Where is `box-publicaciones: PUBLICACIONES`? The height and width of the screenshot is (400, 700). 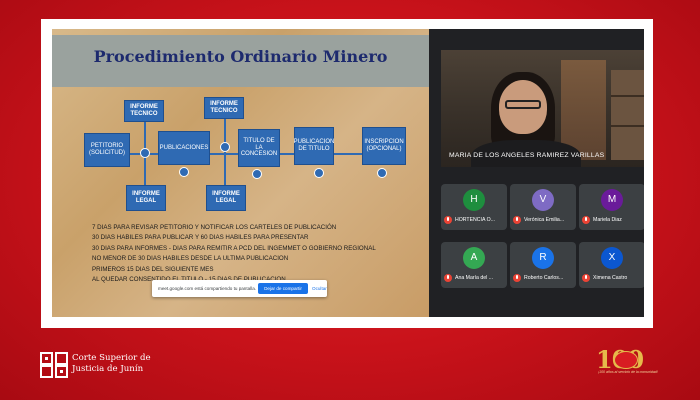
box-publicaciones: PUBLICACIONES is located at coordinates (184, 148).